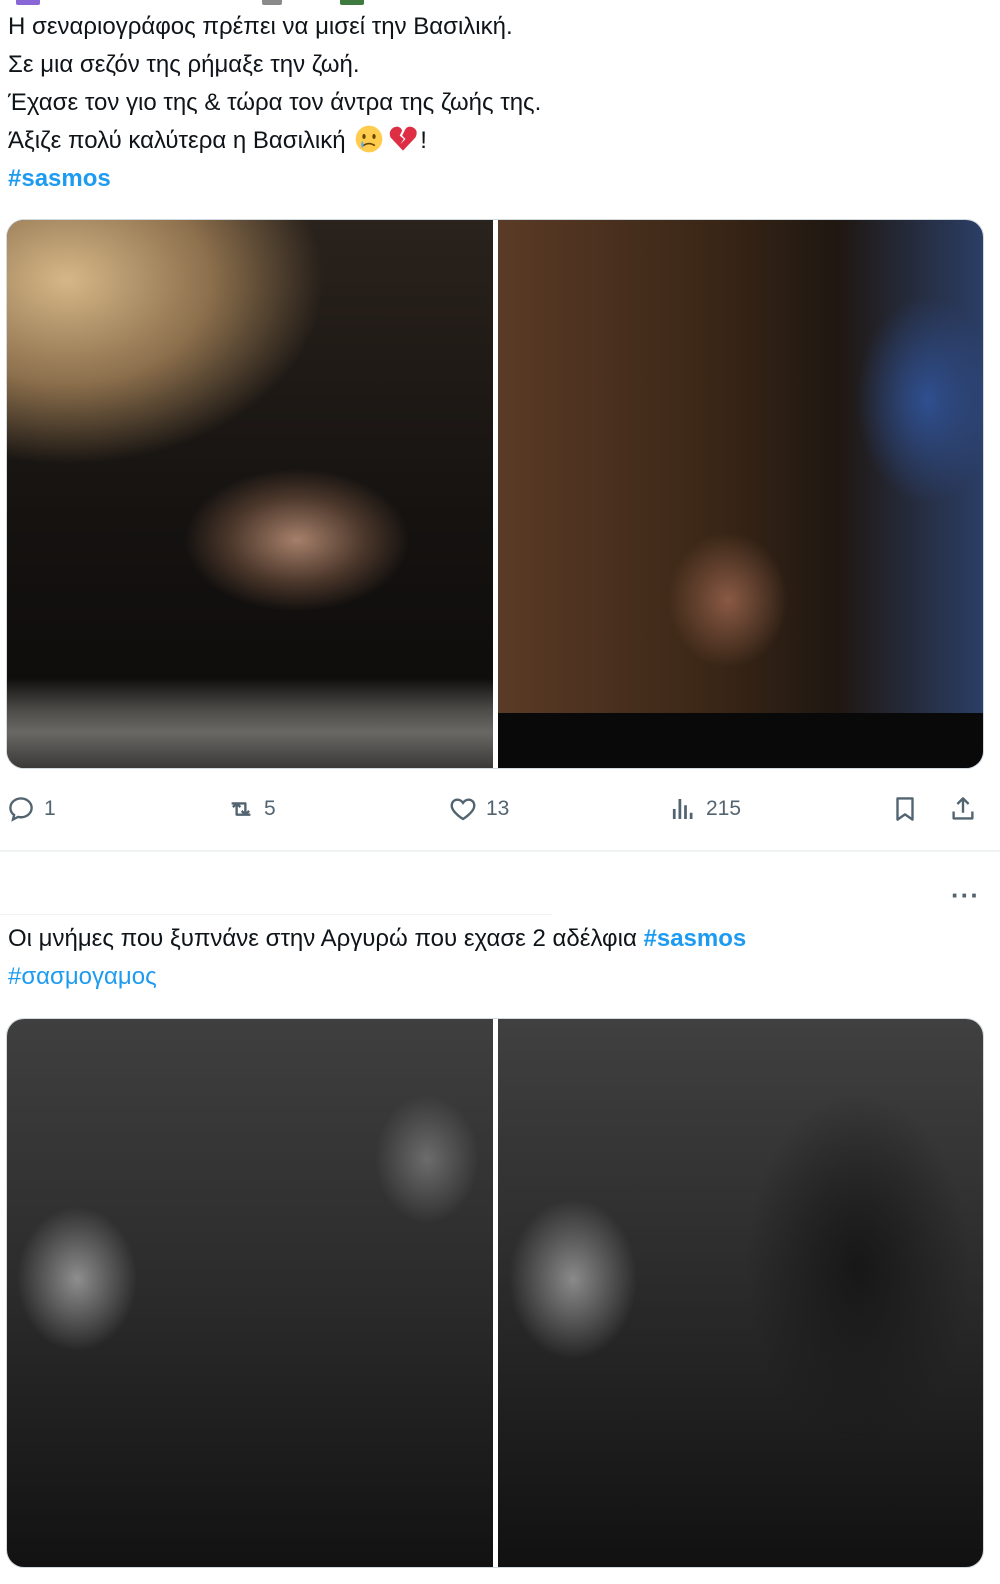  Describe the element at coordinates (276, 897) in the screenshot. I see `redacted-author-header` at that location.